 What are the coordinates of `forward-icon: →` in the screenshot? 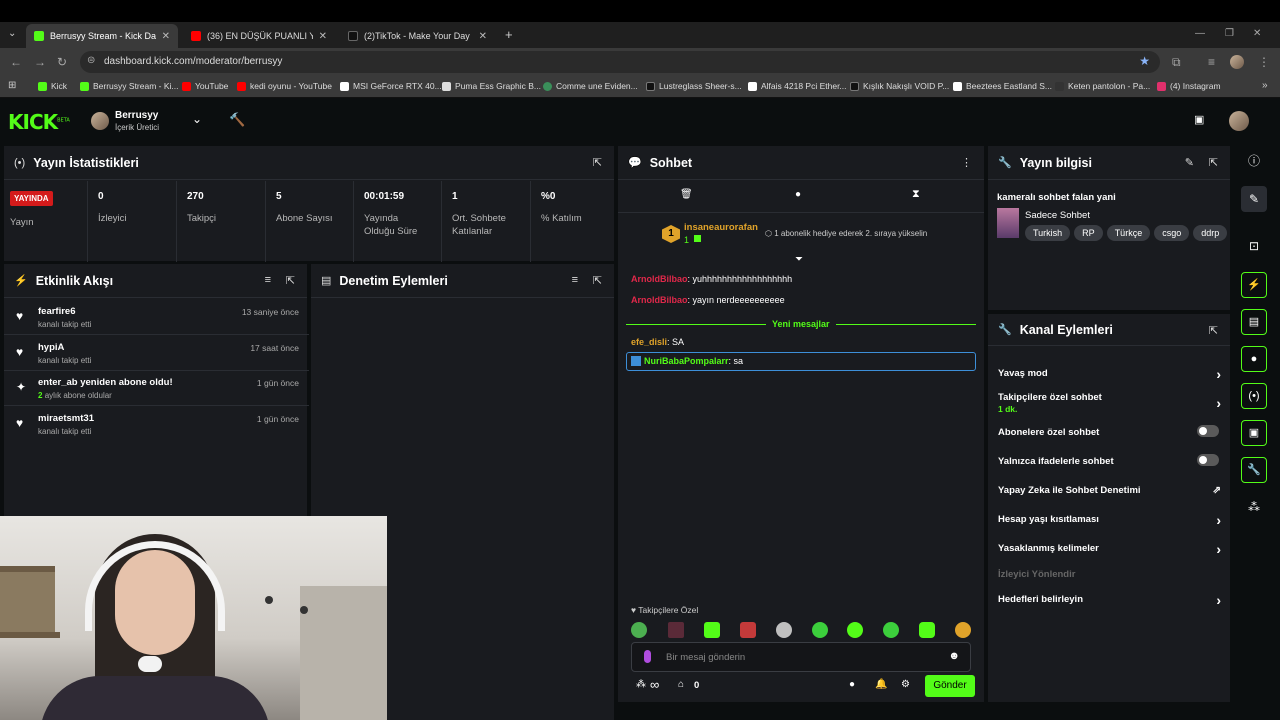 It's located at (40, 62).